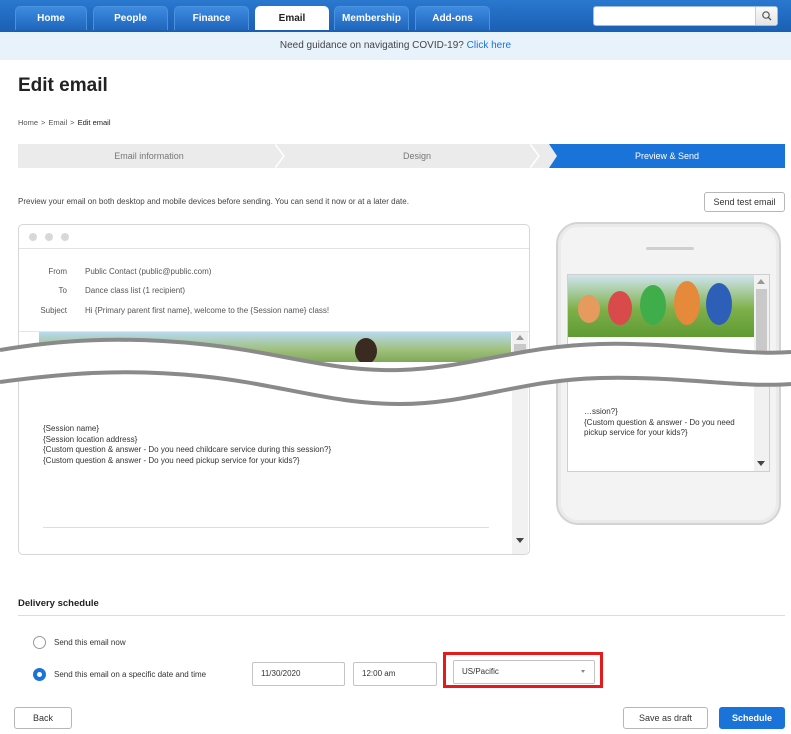  I want to click on torn-edge, so click(395, 372).